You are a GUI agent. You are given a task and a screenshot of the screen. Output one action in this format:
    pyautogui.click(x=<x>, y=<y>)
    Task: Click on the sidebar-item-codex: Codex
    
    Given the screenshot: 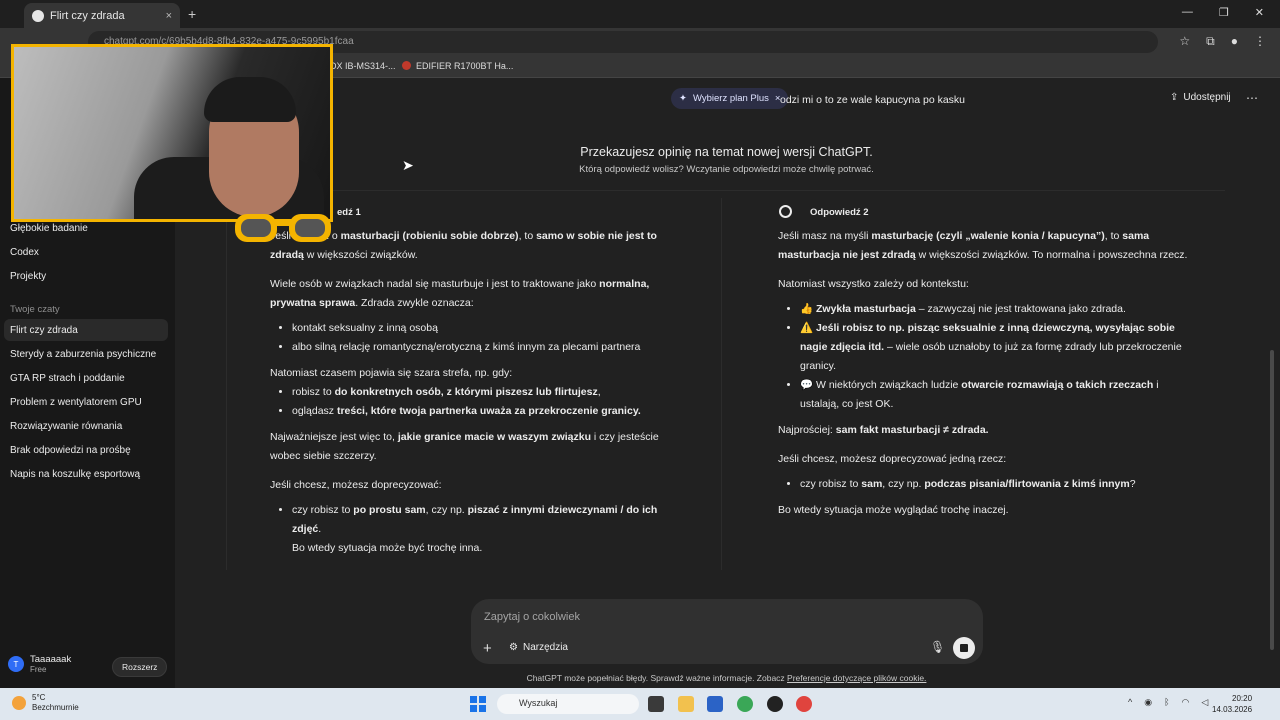 What is the action you would take?
    pyautogui.click(x=24, y=252)
    